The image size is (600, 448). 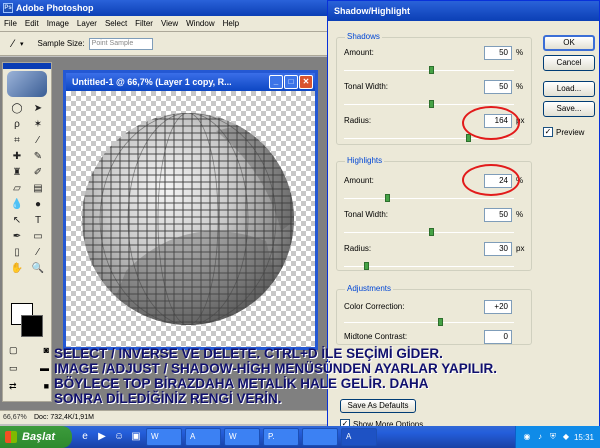 What do you see at coordinates (281, 437) in the screenshot?
I see `taskbar-item: P.` at bounding box center [281, 437].